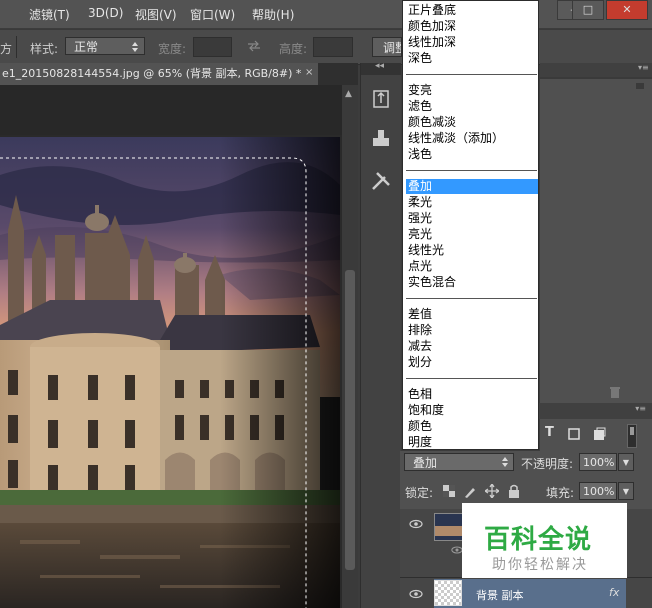 The width and height of the screenshot is (652, 608). I want to click on scrollbar-thumb, so click(350, 420).